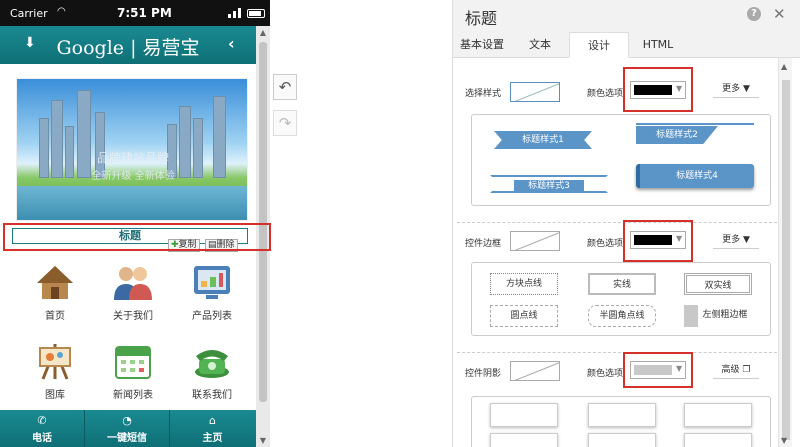 The height and width of the screenshot is (447, 800). Describe the element at coordinates (42, 428) in the screenshot. I see `tab-call: ✆ 电话` at that location.